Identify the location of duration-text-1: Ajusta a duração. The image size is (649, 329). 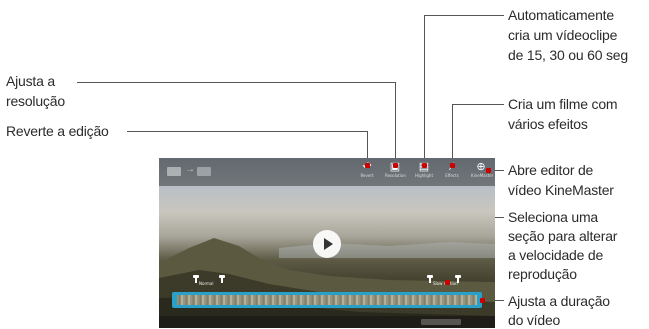
(559, 301).